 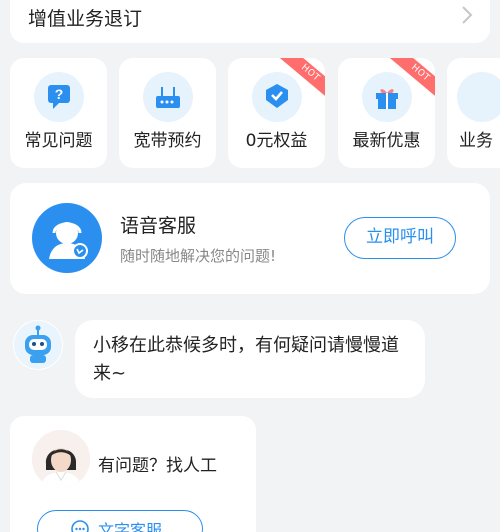 I want to click on tile-zero-benefits: HOT 0元权益, so click(x=276, y=113).